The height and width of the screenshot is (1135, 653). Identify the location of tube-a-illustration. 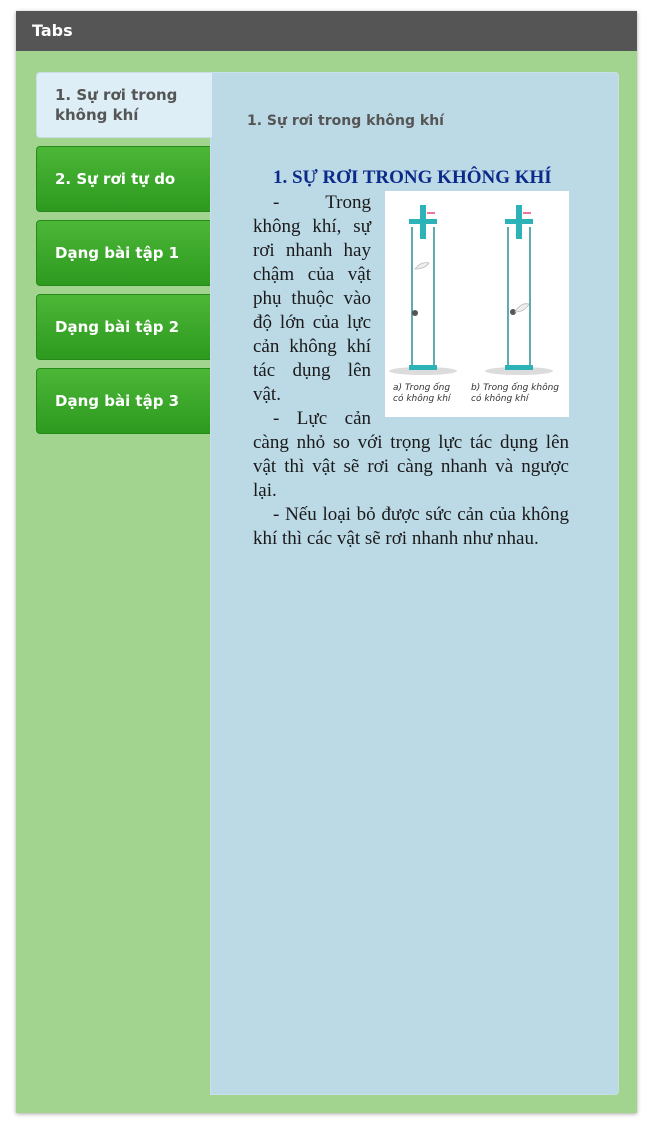
(423, 290).